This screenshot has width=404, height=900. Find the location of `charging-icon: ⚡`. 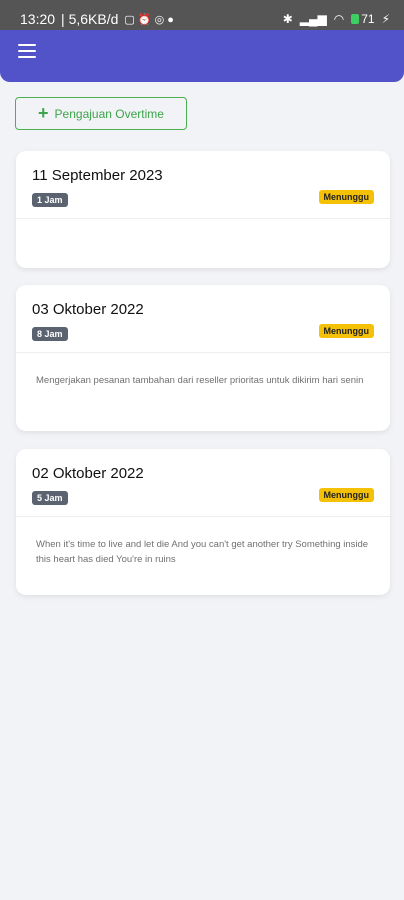

charging-icon: ⚡ is located at coordinates (385, 19).